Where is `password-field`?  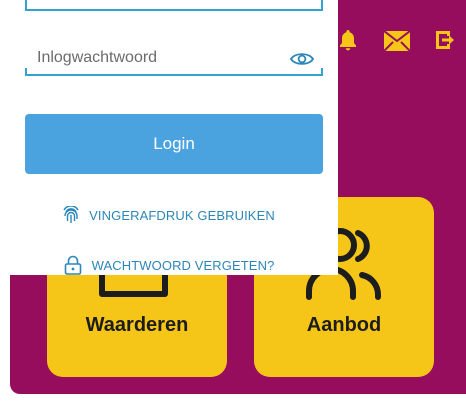
password-field is located at coordinates (174, 58).